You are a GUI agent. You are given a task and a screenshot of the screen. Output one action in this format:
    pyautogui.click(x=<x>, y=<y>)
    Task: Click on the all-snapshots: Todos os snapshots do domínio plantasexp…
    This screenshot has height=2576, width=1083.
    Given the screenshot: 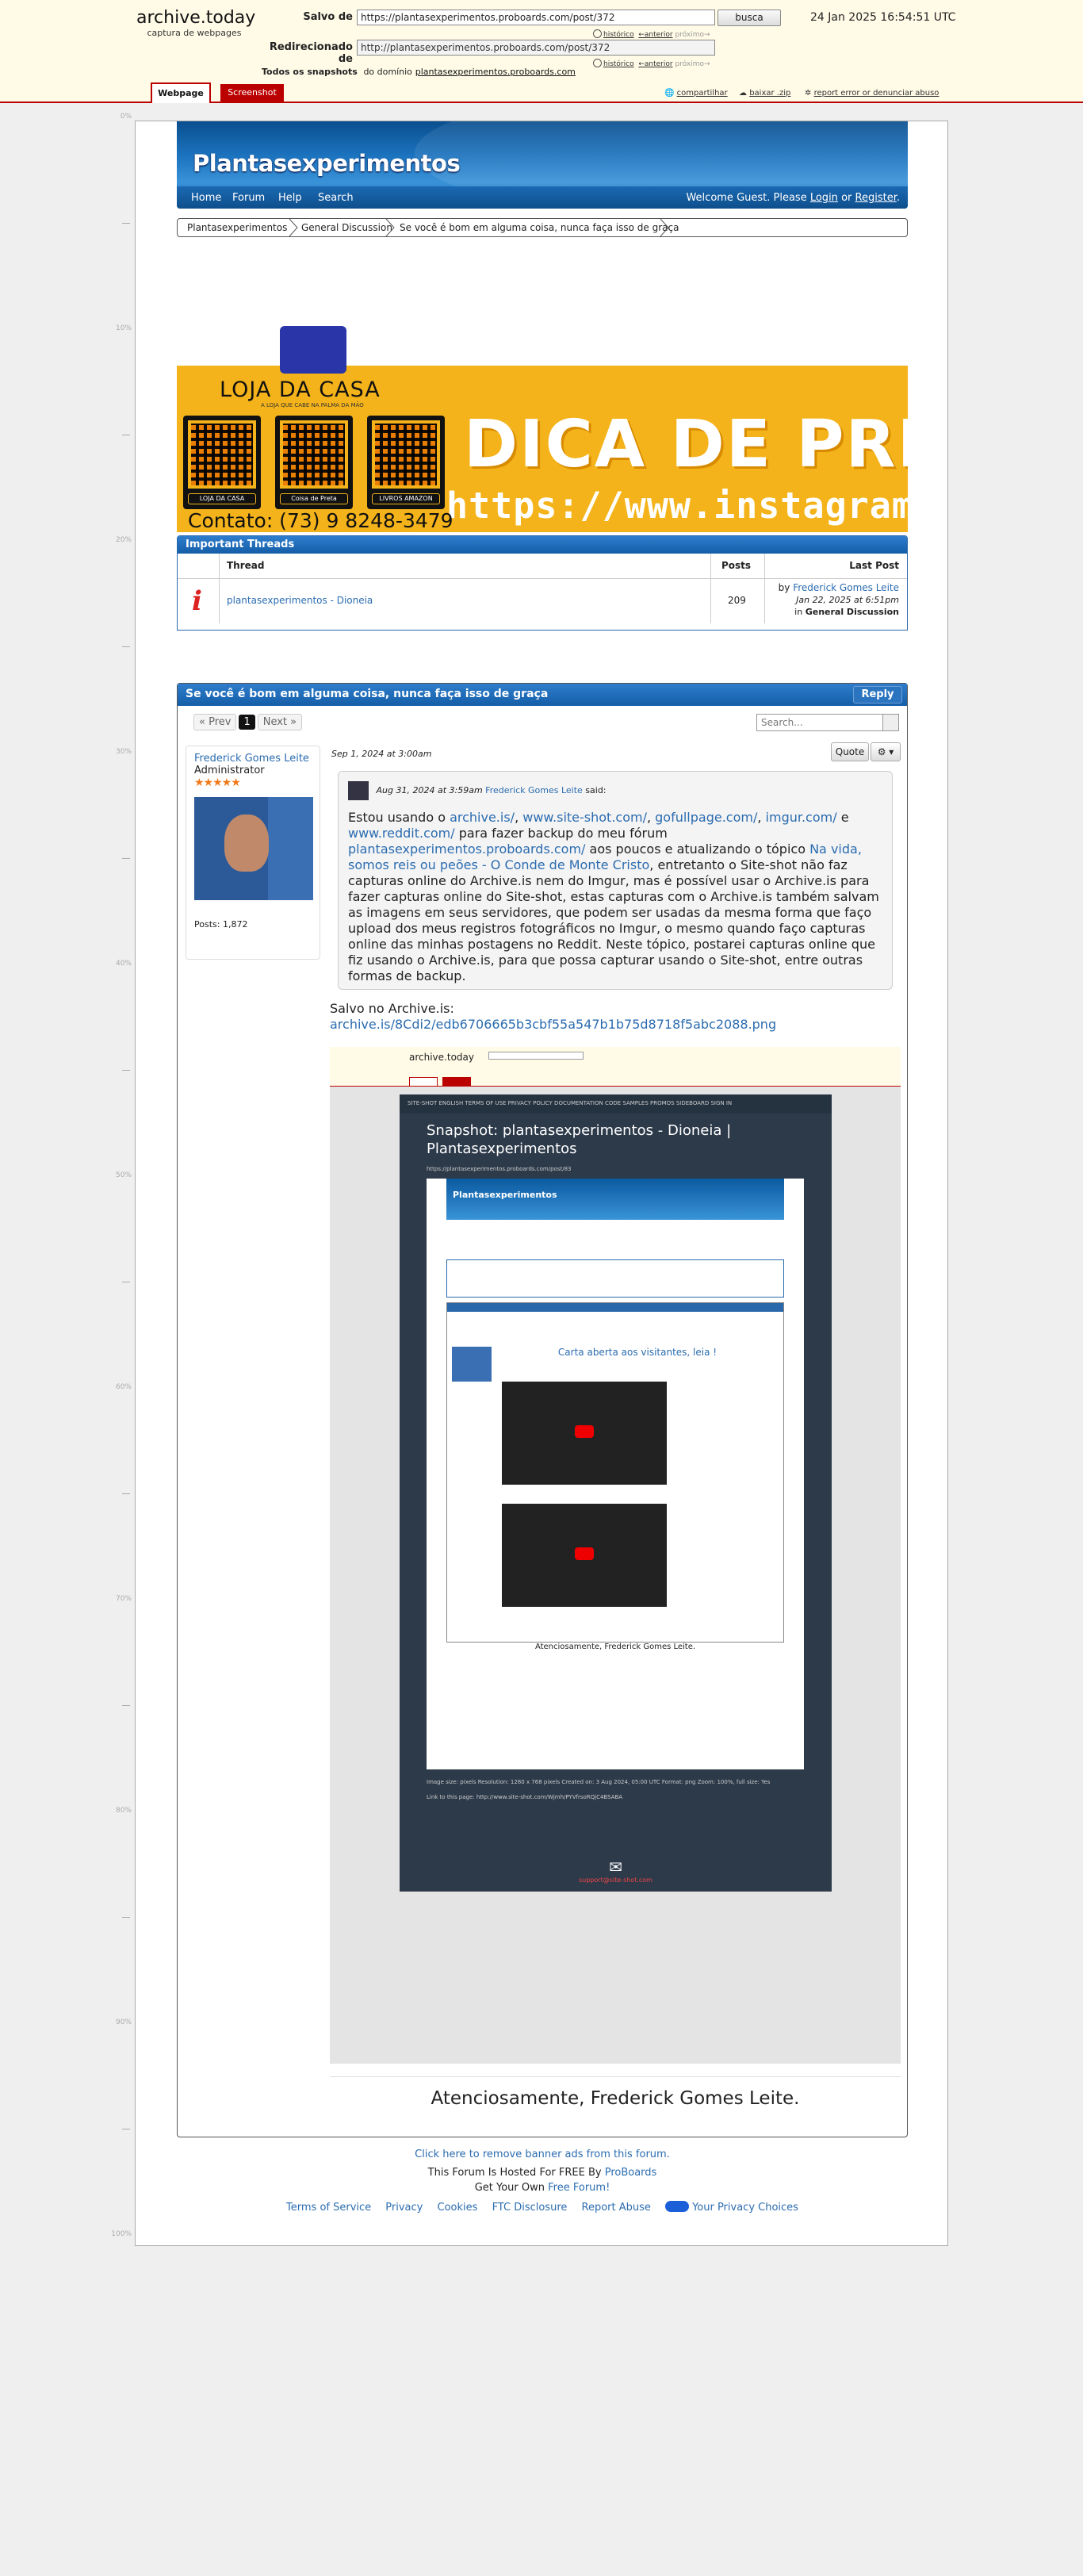 What is the action you would take?
    pyautogui.click(x=419, y=72)
    